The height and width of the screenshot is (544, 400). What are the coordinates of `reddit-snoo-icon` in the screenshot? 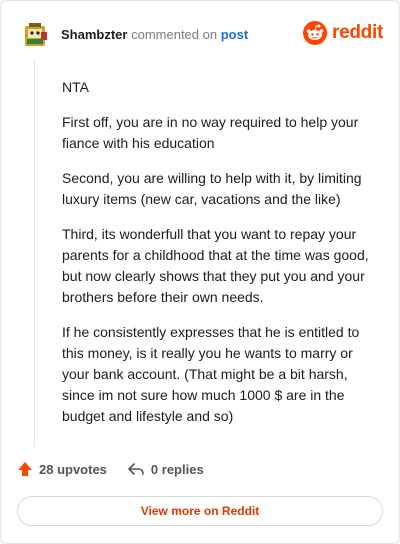 It's located at (315, 33).